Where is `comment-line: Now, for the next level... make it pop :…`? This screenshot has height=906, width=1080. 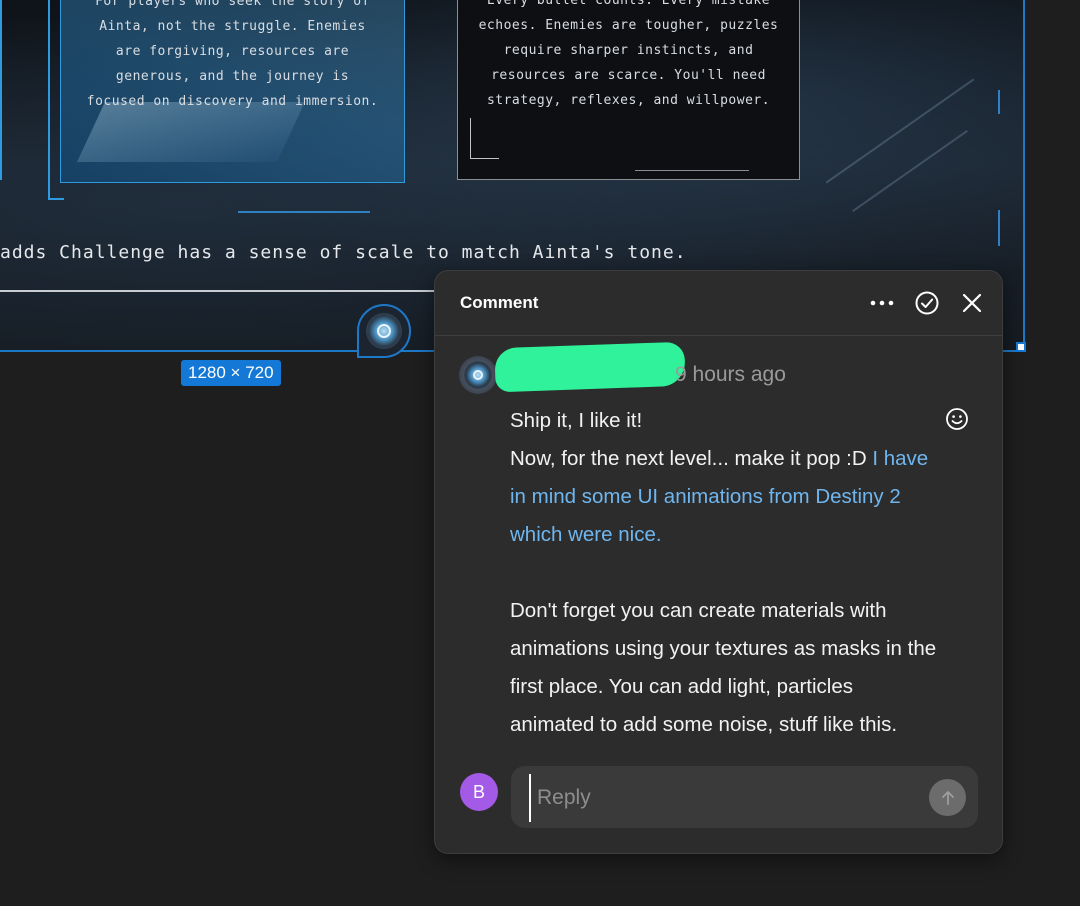 comment-line: Now, for the next level... make it pop :… is located at coordinates (725, 497).